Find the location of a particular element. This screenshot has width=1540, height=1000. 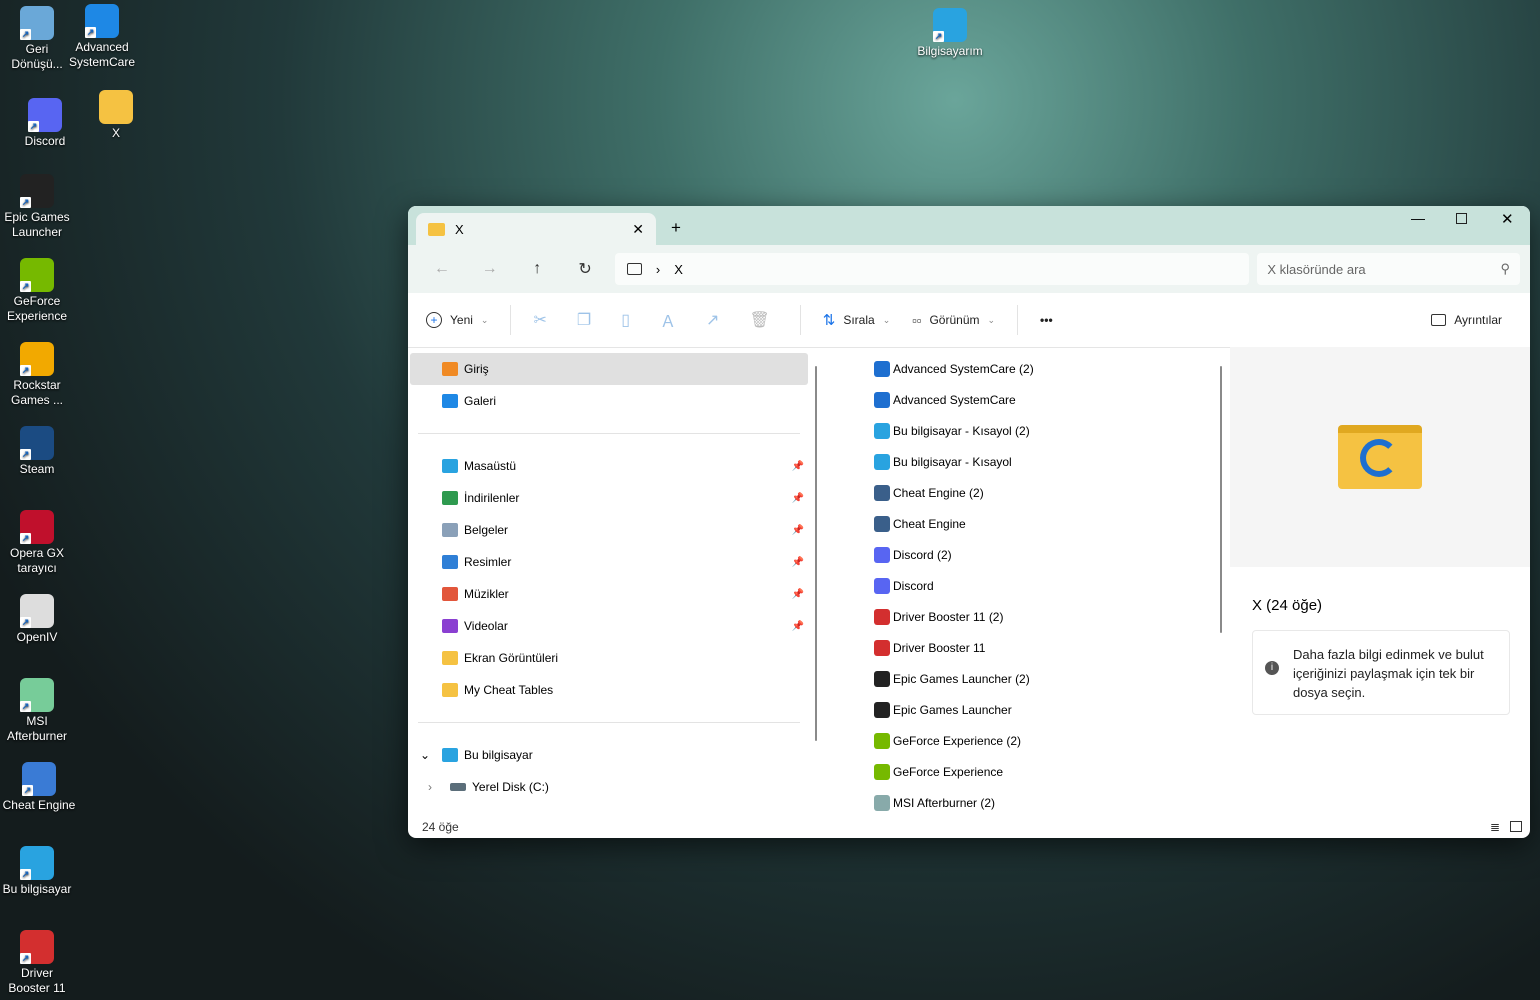

view-button: ▫▫ Görünüm ⌄ is located at coordinates (953, 320).